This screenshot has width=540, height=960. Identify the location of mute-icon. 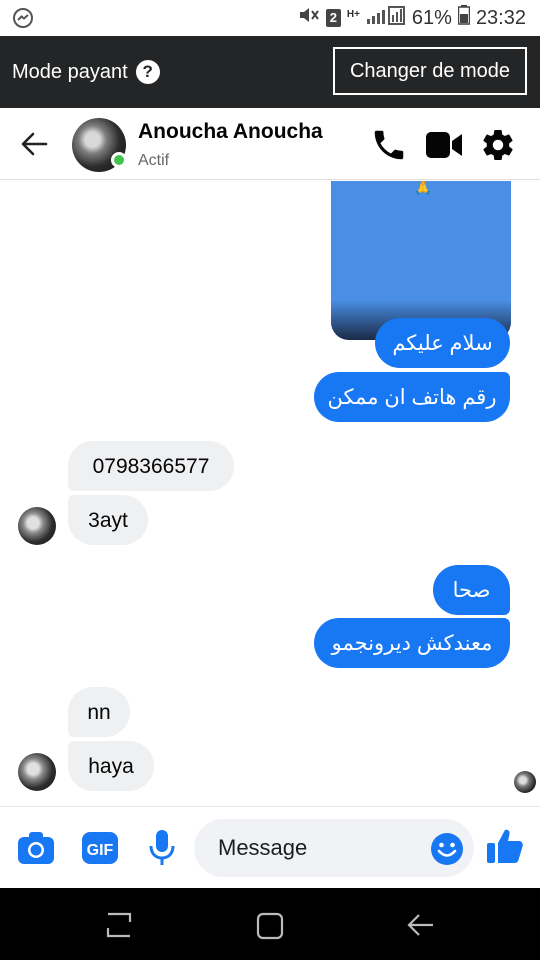
(309, 18).